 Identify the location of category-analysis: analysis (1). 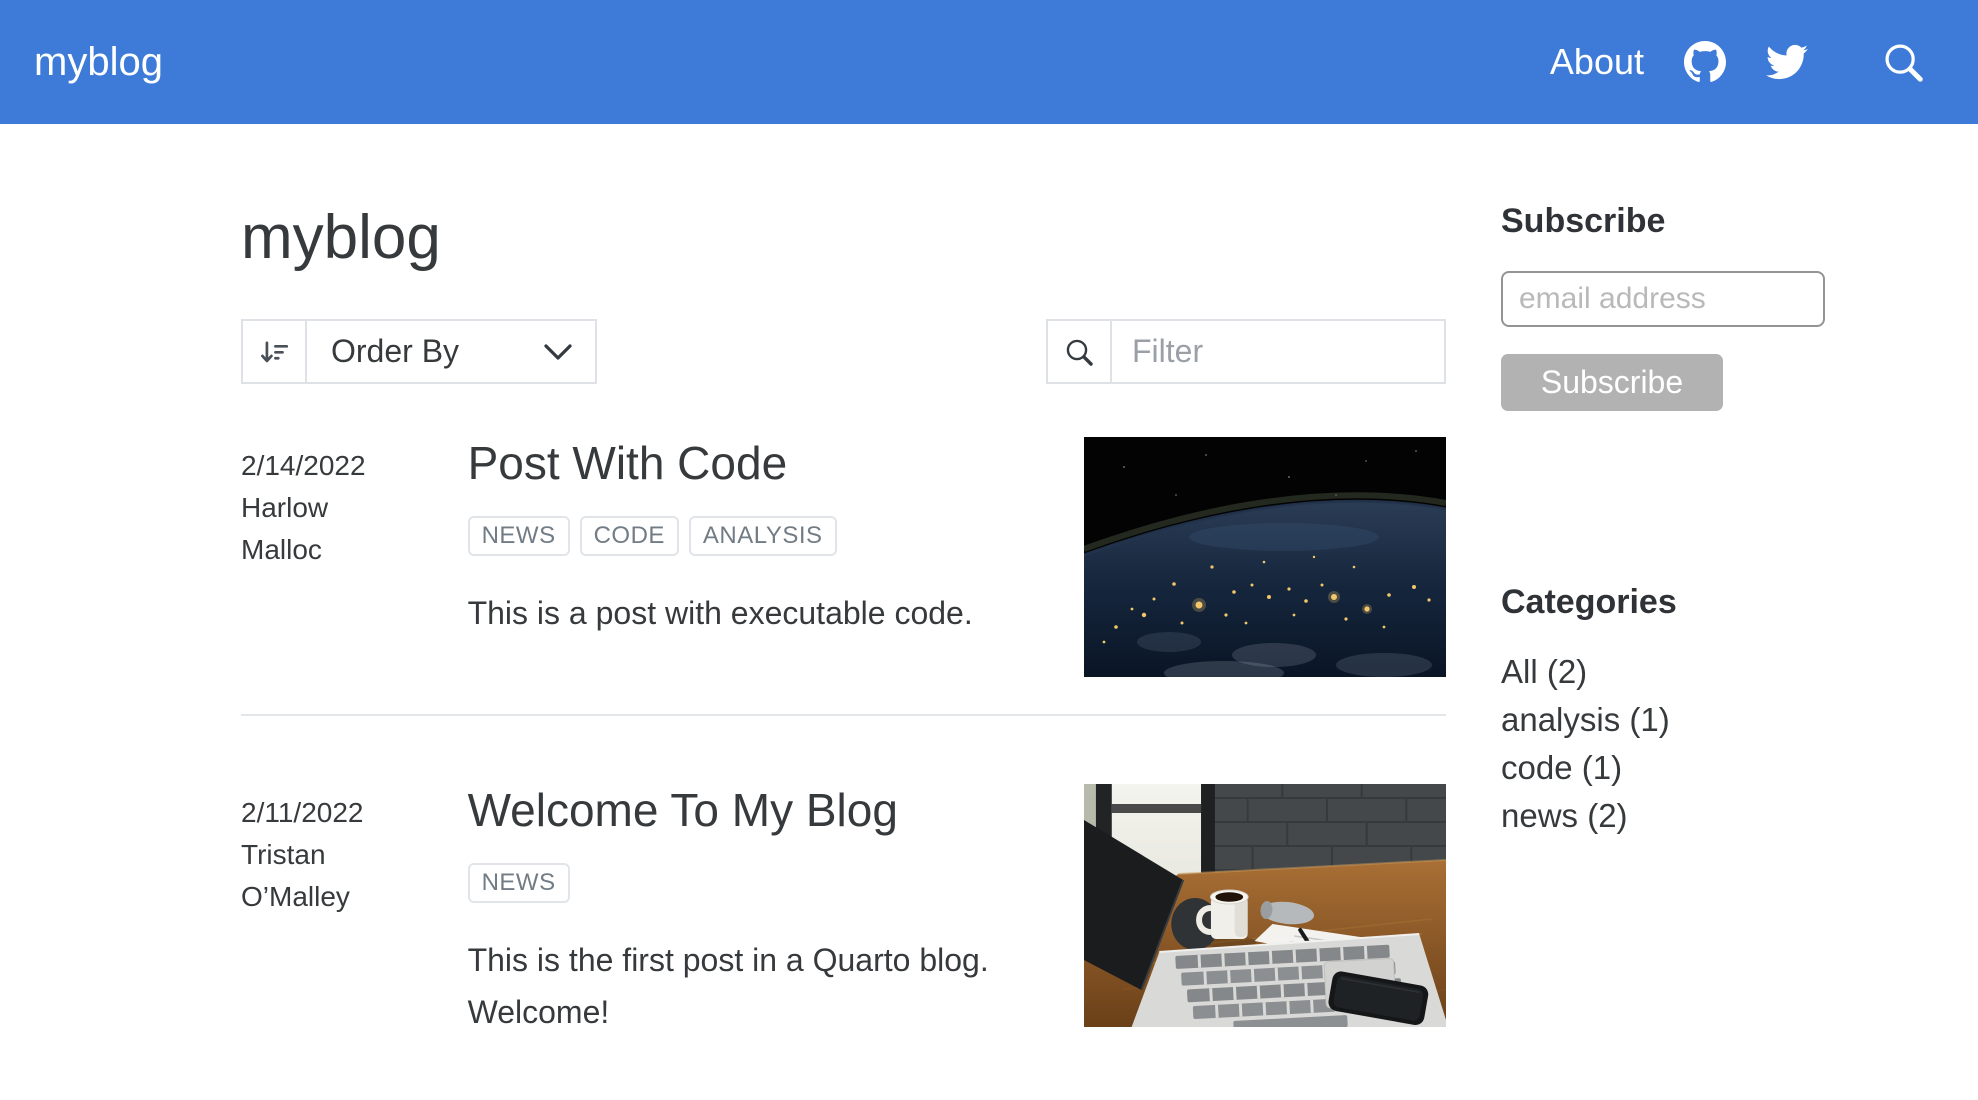
(1663, 720).